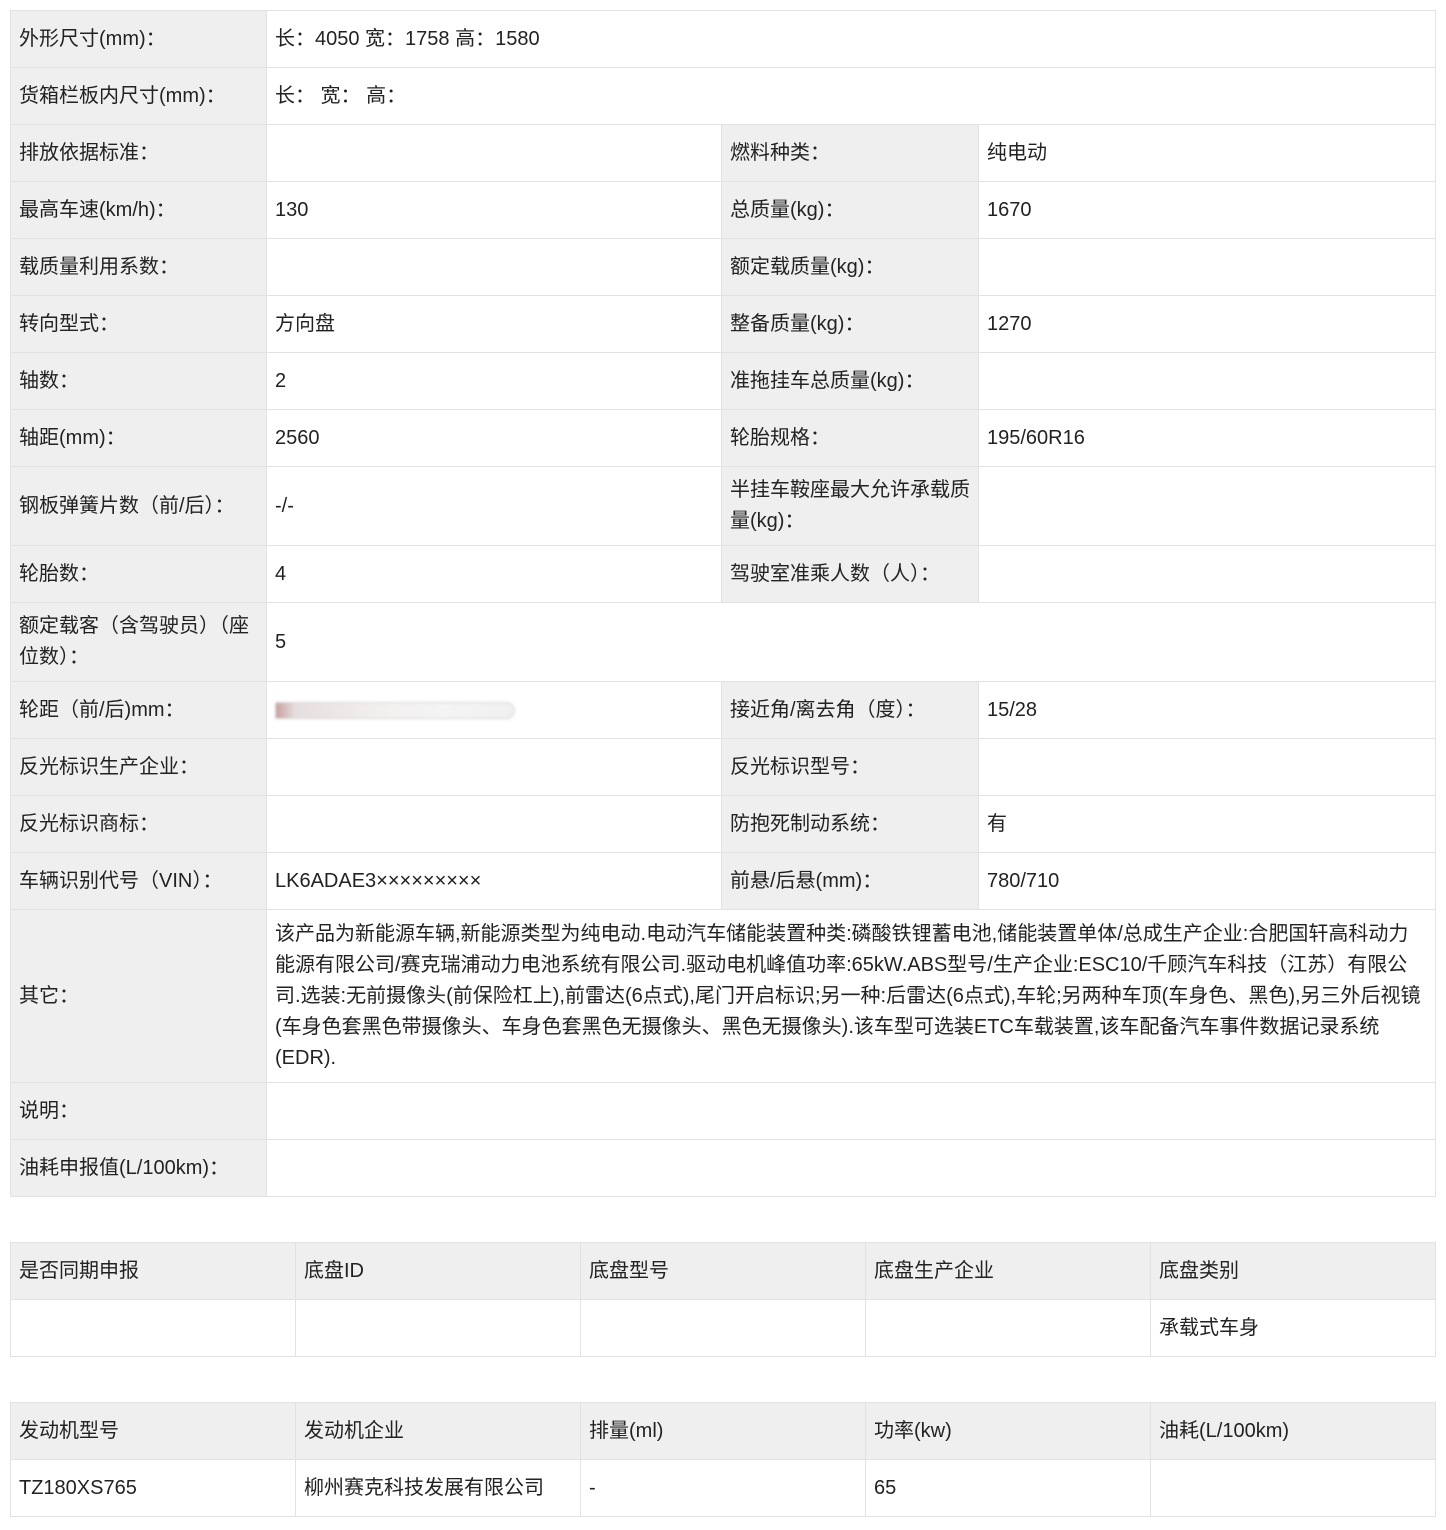 This screenshot has height=1530, width=1446. I want to click on reflector-brand-value, so click(494, 824).